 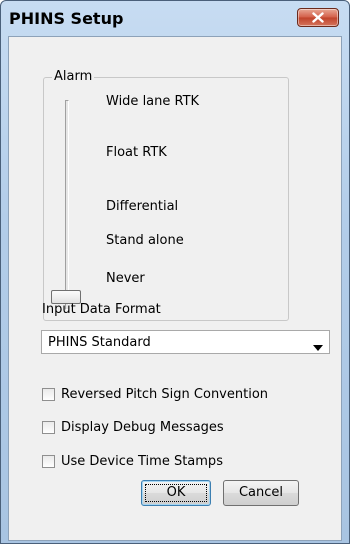 I want to click on input-data-format-value: PHINS Standard, so click(x=99, y=342).